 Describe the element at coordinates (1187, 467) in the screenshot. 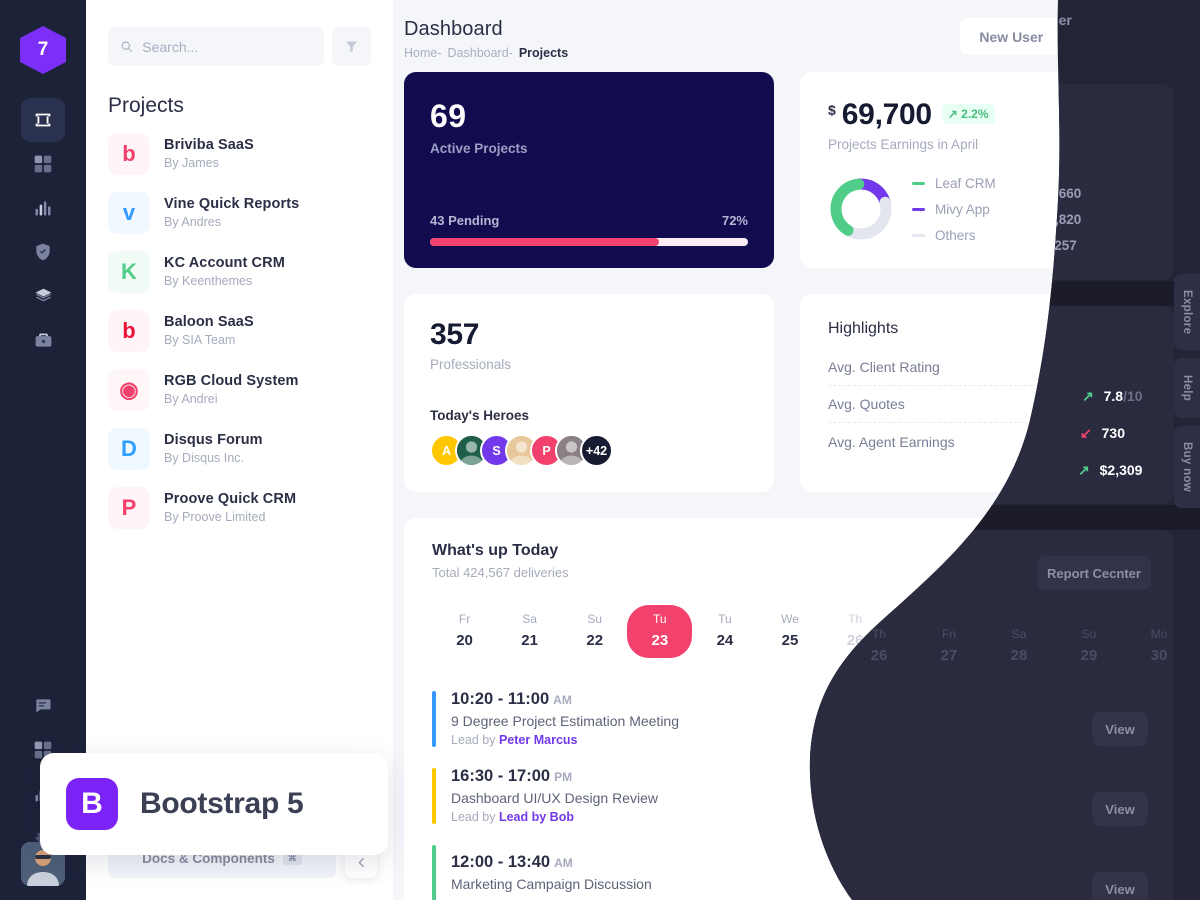

I see `side-tab-buy-now: Buy now` at that location.